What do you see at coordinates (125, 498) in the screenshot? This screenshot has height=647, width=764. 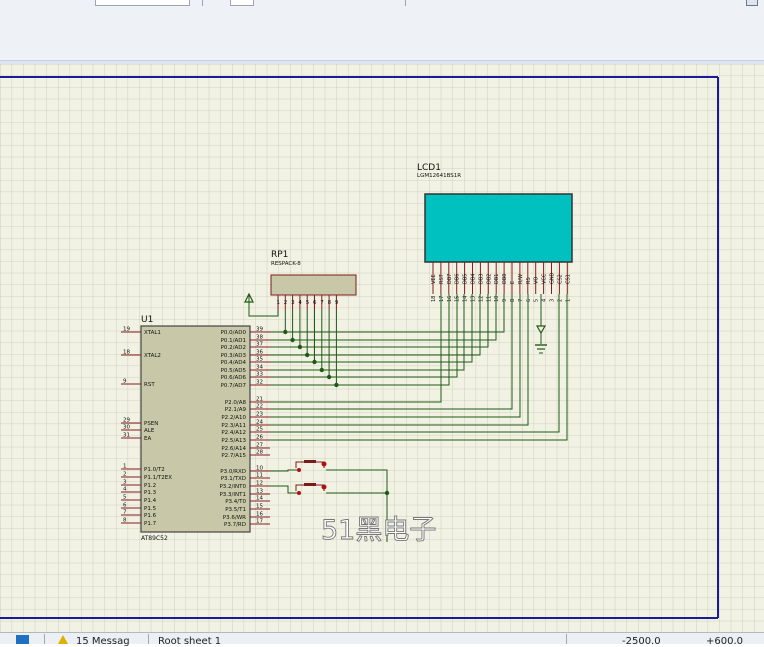 I see `mcu-pin-number: 5` at bounding box center [125, 498].